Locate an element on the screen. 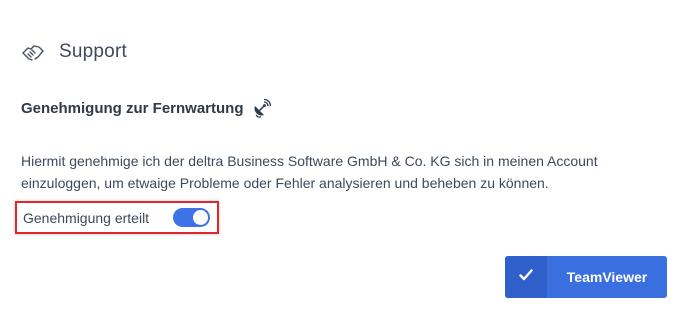 The height and width of the screenshot is (321, 688). section-heading: Genehmigung zur Fernwartung is located at coordinates (146, 108).